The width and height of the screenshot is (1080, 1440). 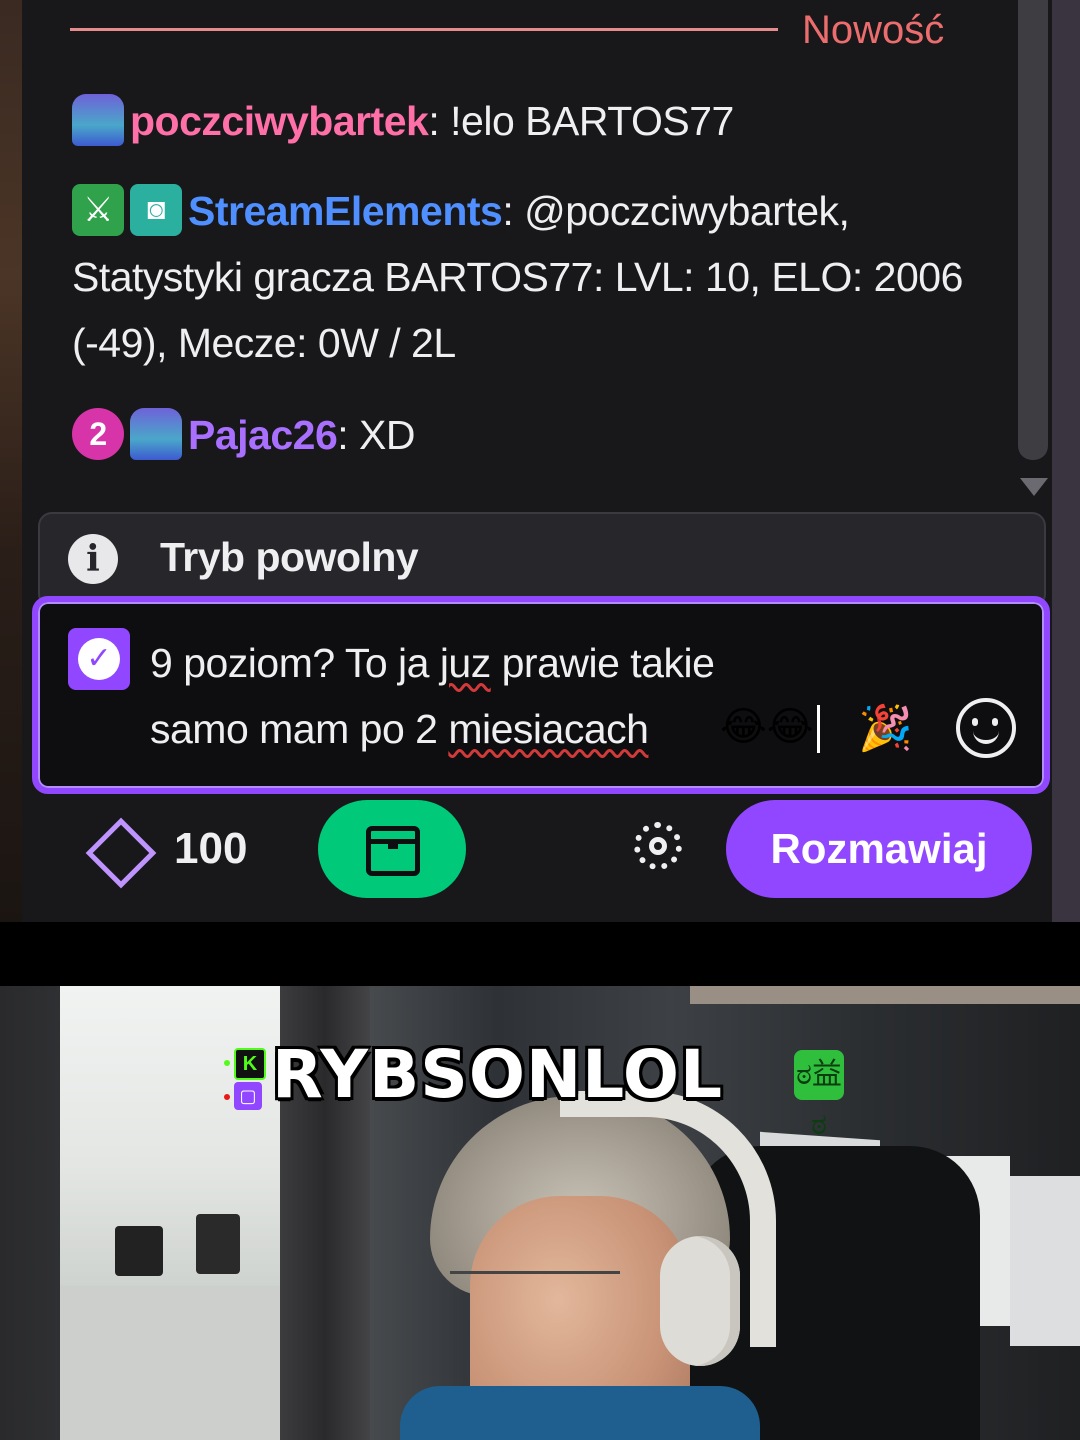 I want to click on bonus-chest-button, so click(x=392, y=849).